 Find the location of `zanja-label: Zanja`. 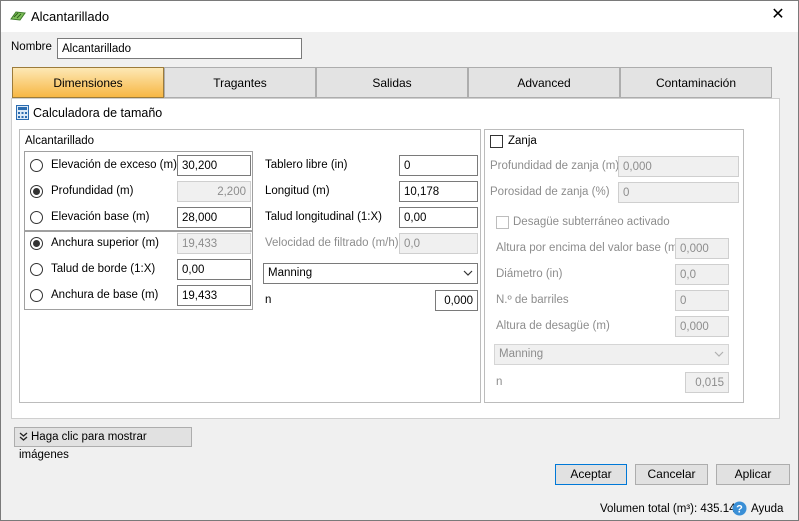

zanja-label: Zanja is located at coordinates (522, 141).